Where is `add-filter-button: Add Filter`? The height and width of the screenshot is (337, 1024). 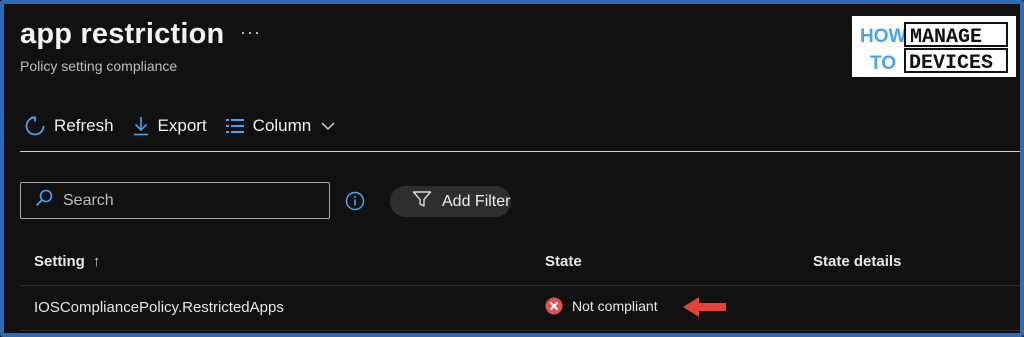
add-filter-button: Add Filter is located at coordinates (450, 201).